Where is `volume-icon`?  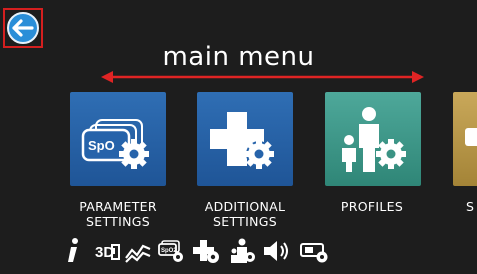 volume-icon is located at coordinates (277, 251).